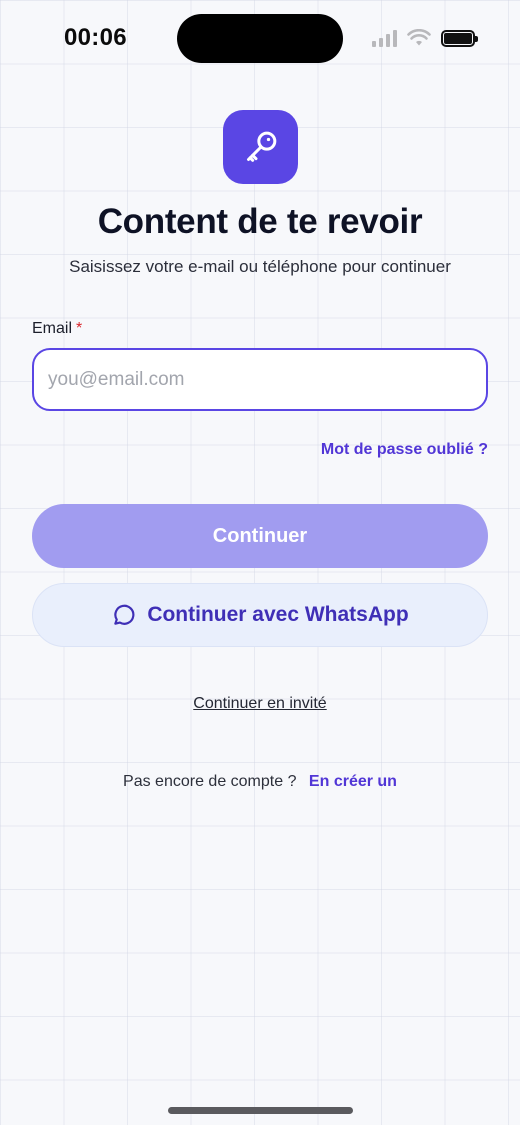 Image resolution: width=520 pixels, height=1125 pixels. I want to click on battery-icon, so click(459, 38).